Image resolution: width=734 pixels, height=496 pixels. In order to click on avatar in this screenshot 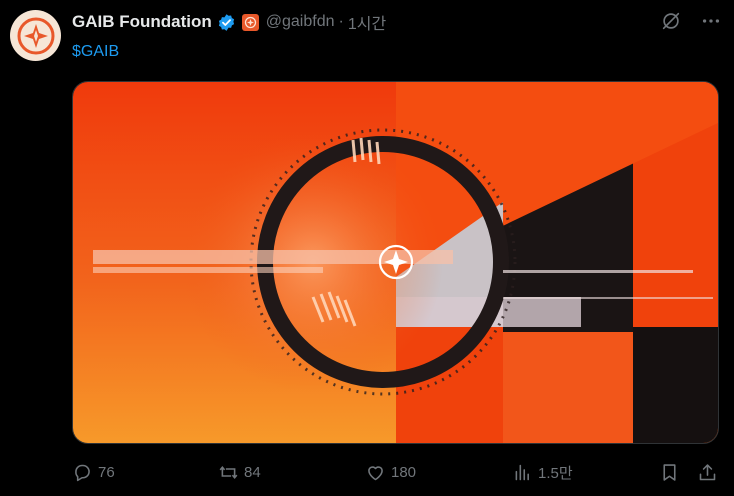, I will do `click(35, 35)`.